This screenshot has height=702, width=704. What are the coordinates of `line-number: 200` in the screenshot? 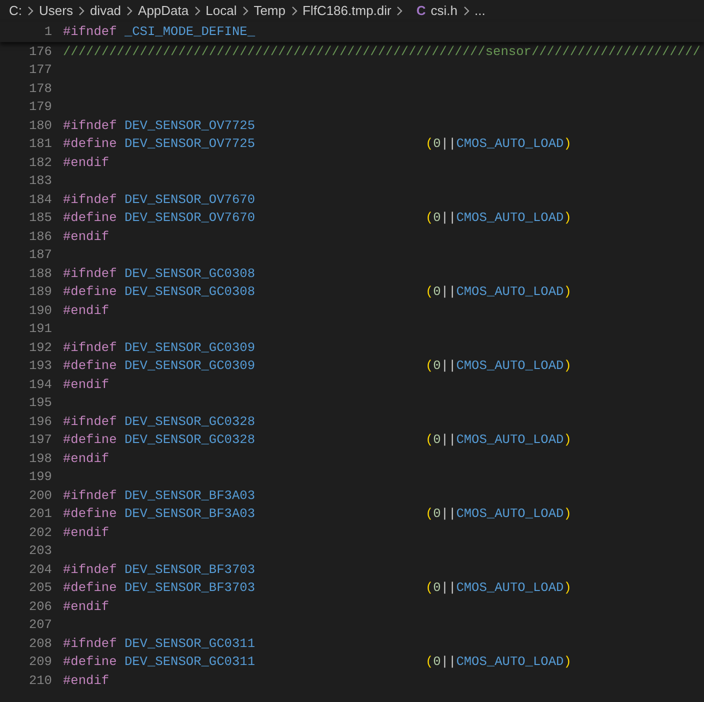 It's located at (40, 495).